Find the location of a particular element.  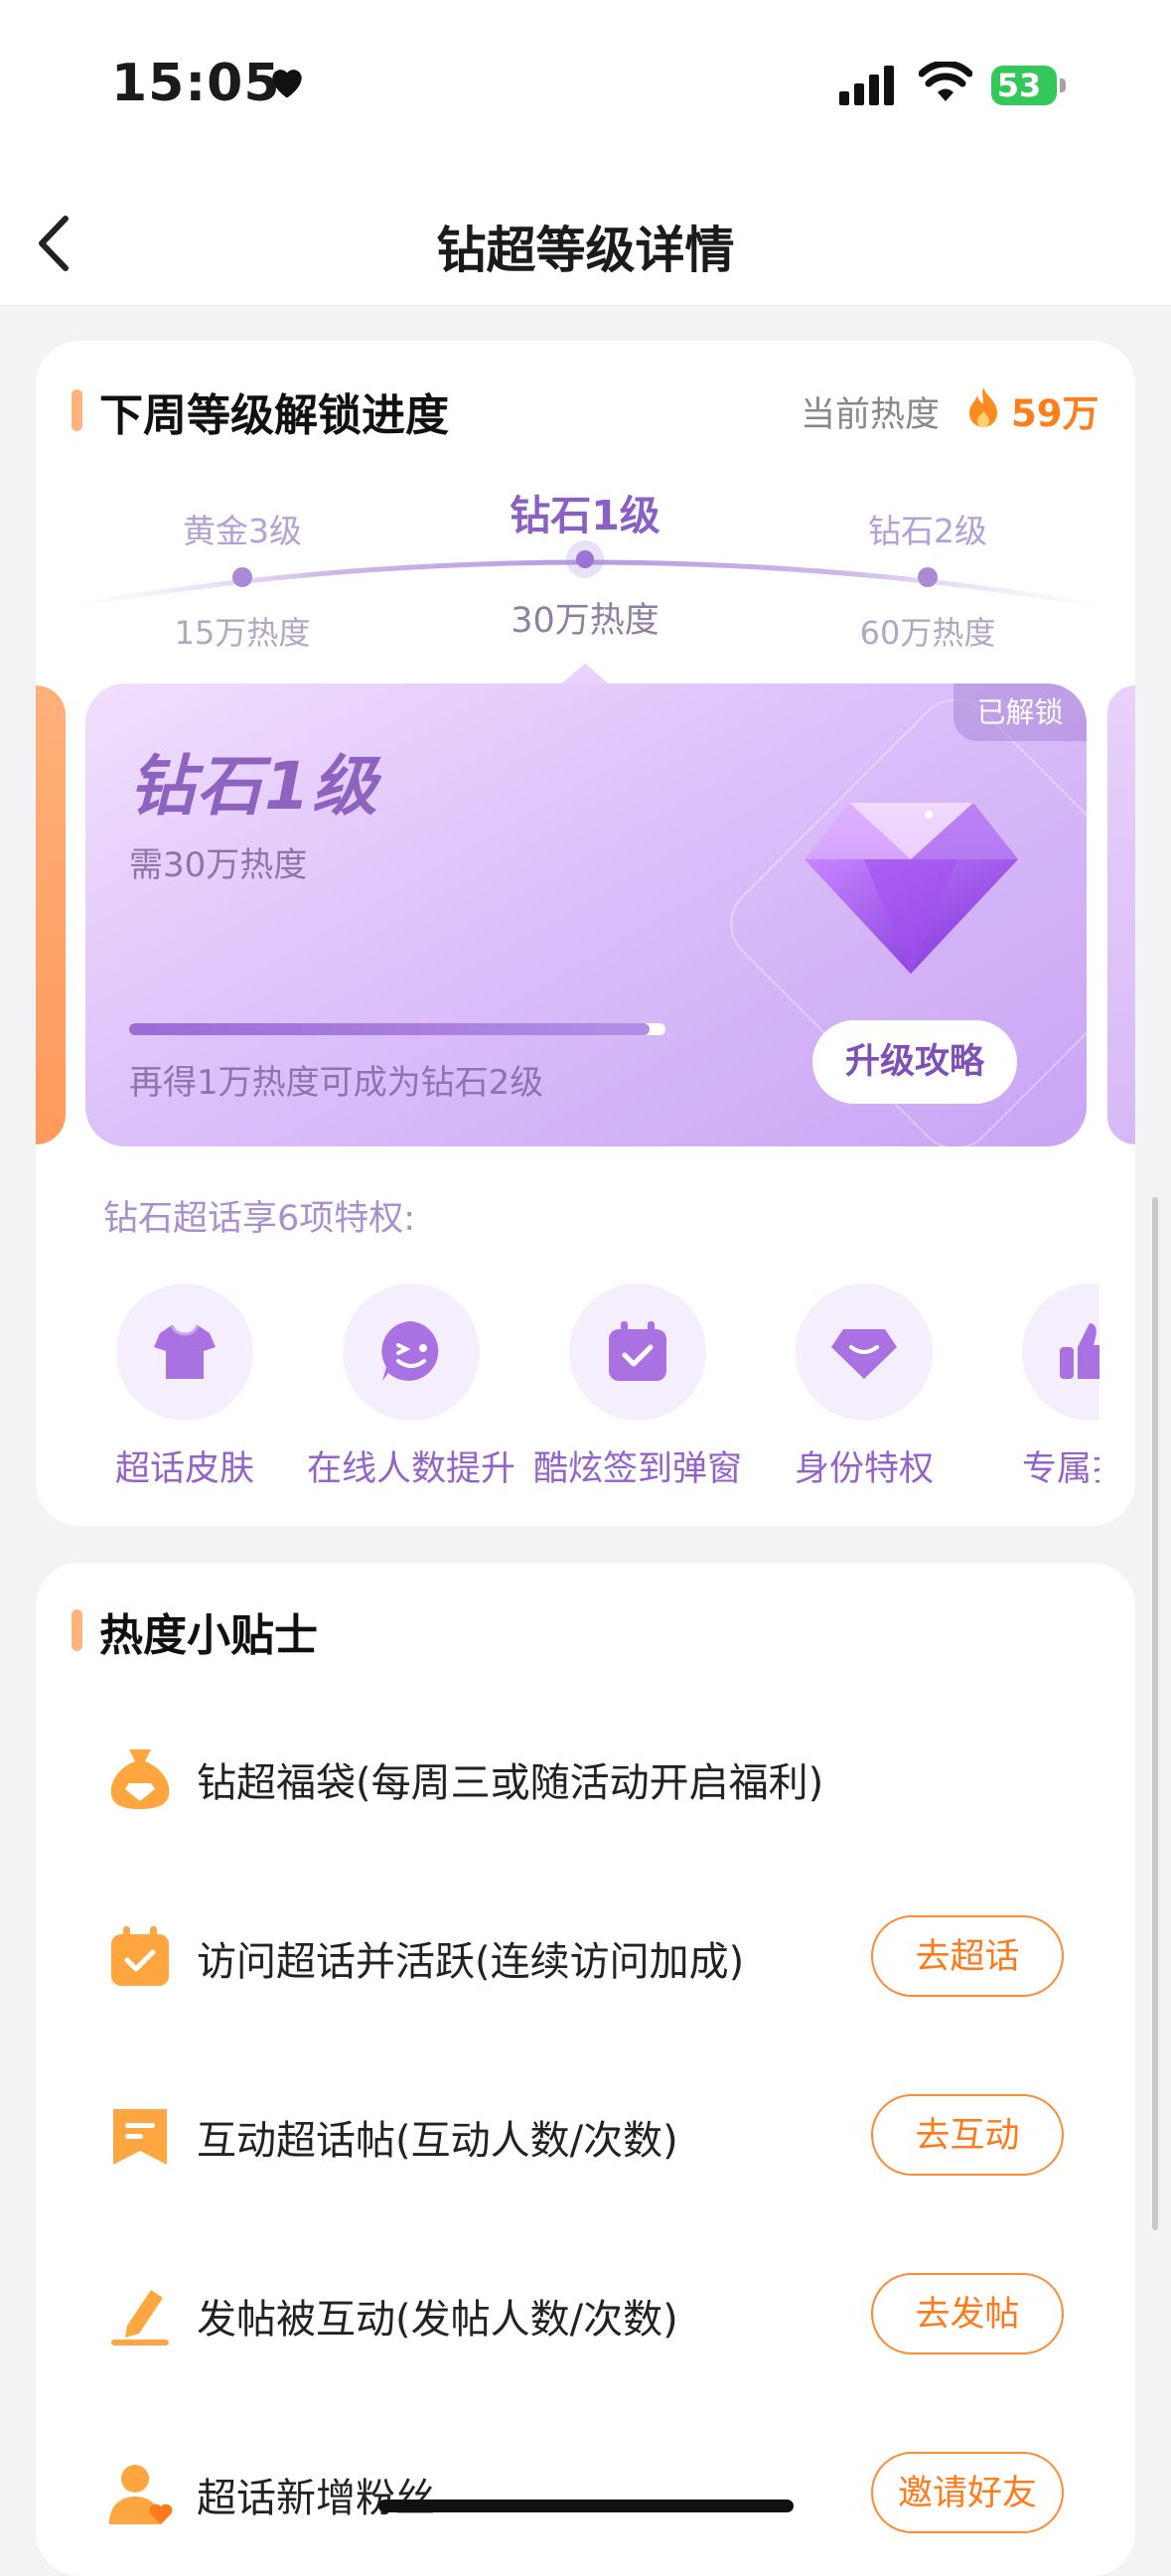

scrollbar is located at coordinates (1155, 1713).